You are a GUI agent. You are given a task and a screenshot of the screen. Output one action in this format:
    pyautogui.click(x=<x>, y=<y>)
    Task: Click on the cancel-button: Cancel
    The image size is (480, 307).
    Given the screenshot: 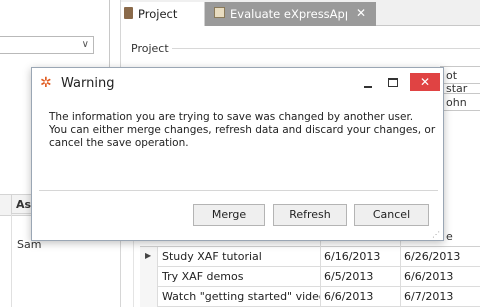 What is the action you would take?
    pyautogui.click(x=391, y=215)
    